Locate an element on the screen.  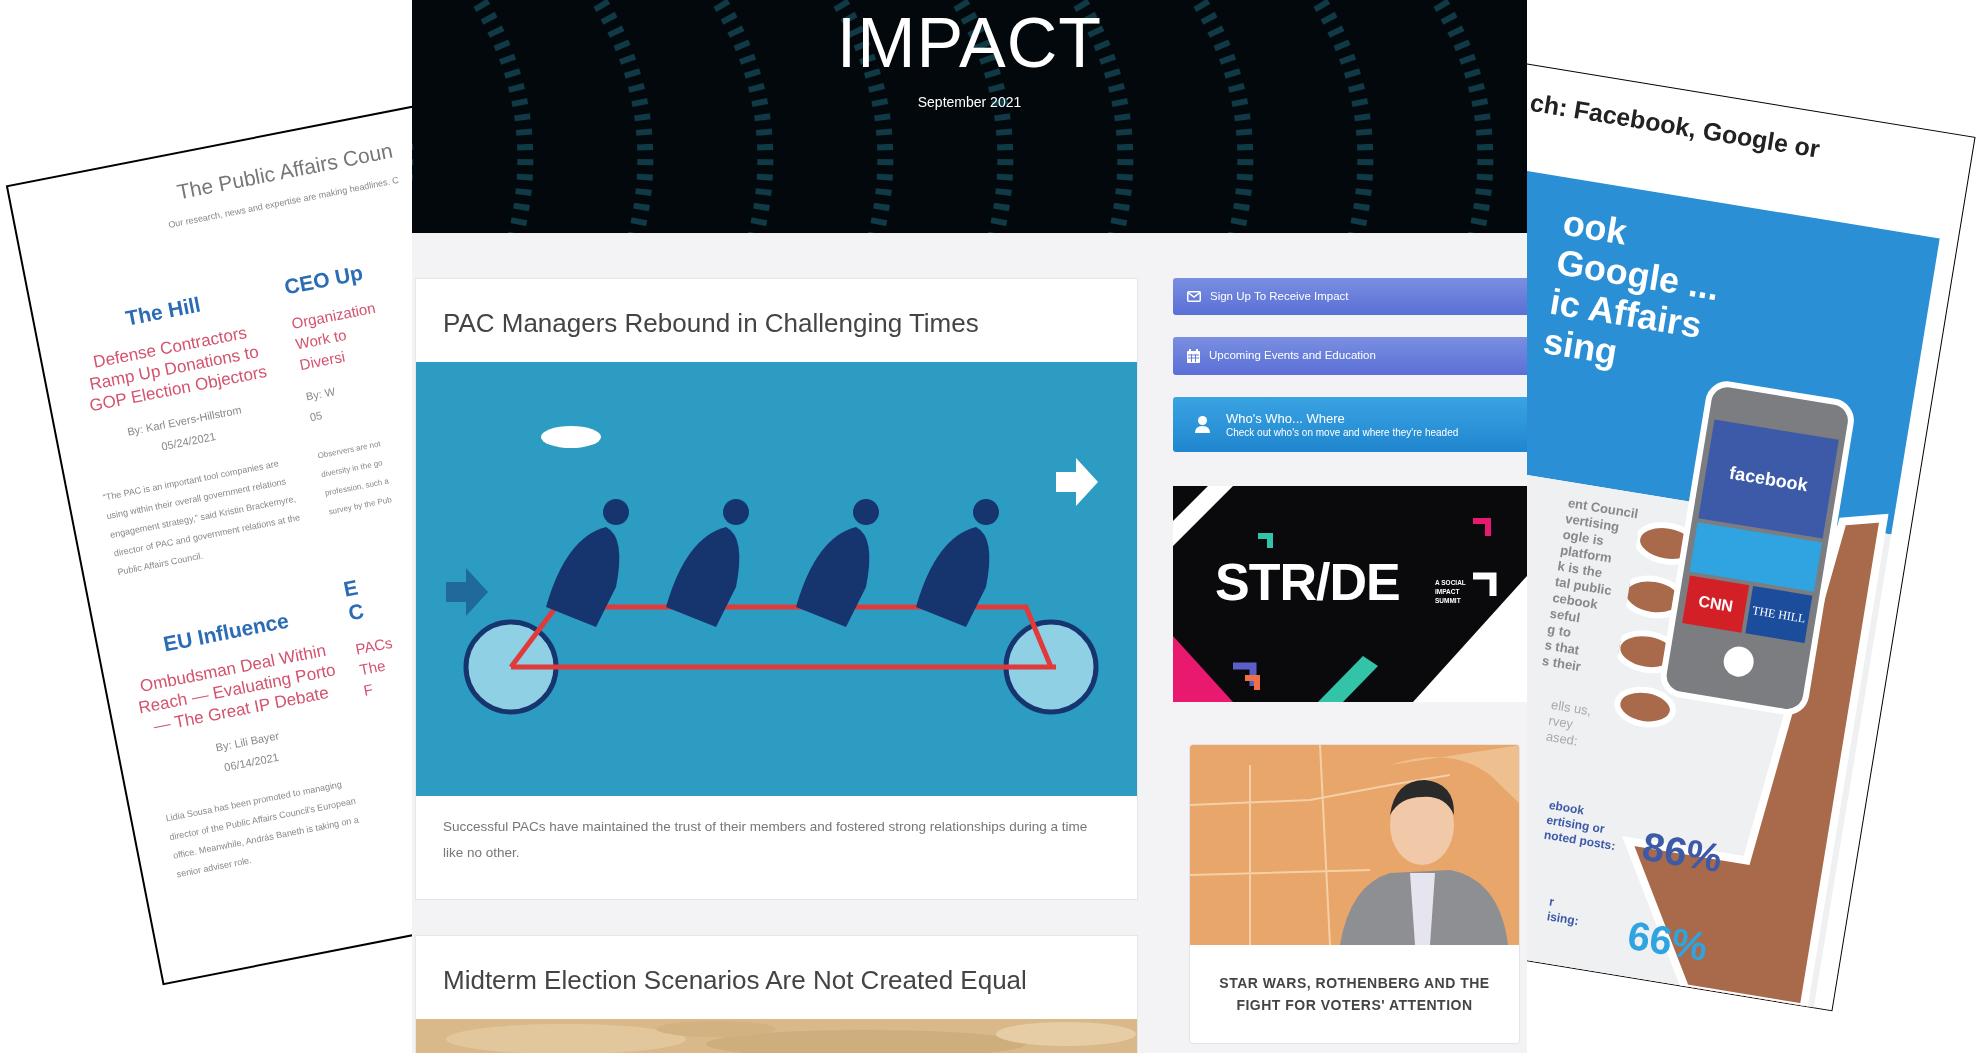
sidebar-button: Who's Who... Where Check out who's on move and where they're headed is located at coordinates (1350, 424).